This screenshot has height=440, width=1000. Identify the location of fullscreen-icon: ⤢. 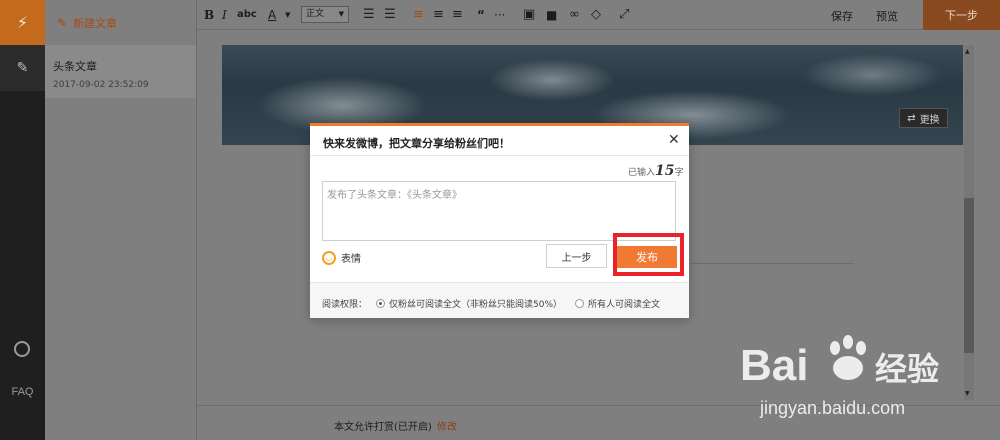
(624, 15).